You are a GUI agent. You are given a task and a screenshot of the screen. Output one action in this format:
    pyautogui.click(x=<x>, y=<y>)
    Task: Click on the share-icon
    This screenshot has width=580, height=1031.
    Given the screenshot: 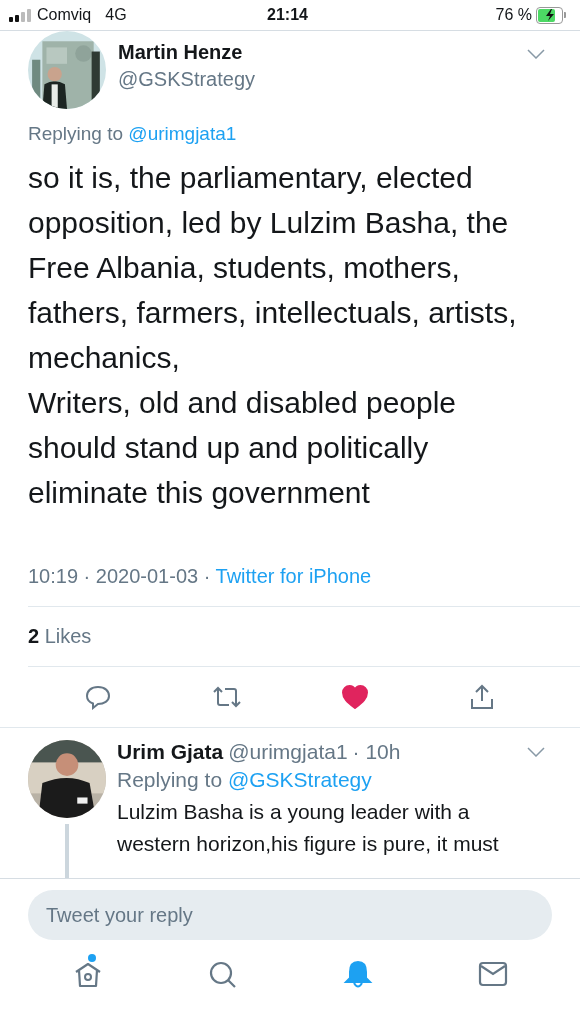 What is the action you would take?
    pyautogui.click(x=481, y=697)
    